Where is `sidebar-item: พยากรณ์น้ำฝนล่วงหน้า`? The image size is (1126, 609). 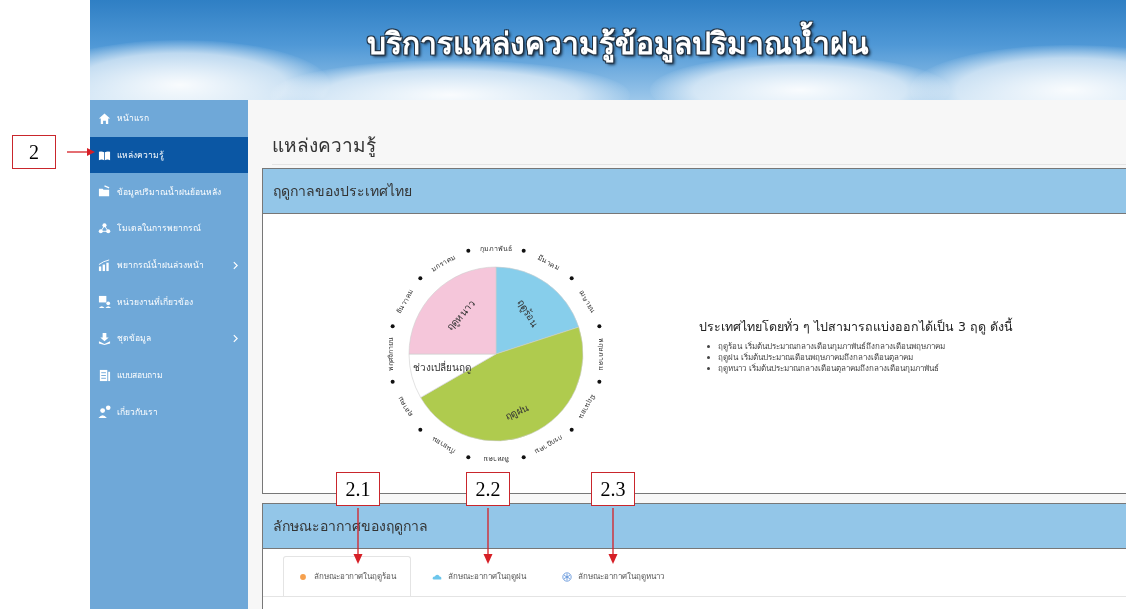 sidebar-item: พยากรณ์น้ำฝนล่วงหน้า is located at coordinates (169, 265).